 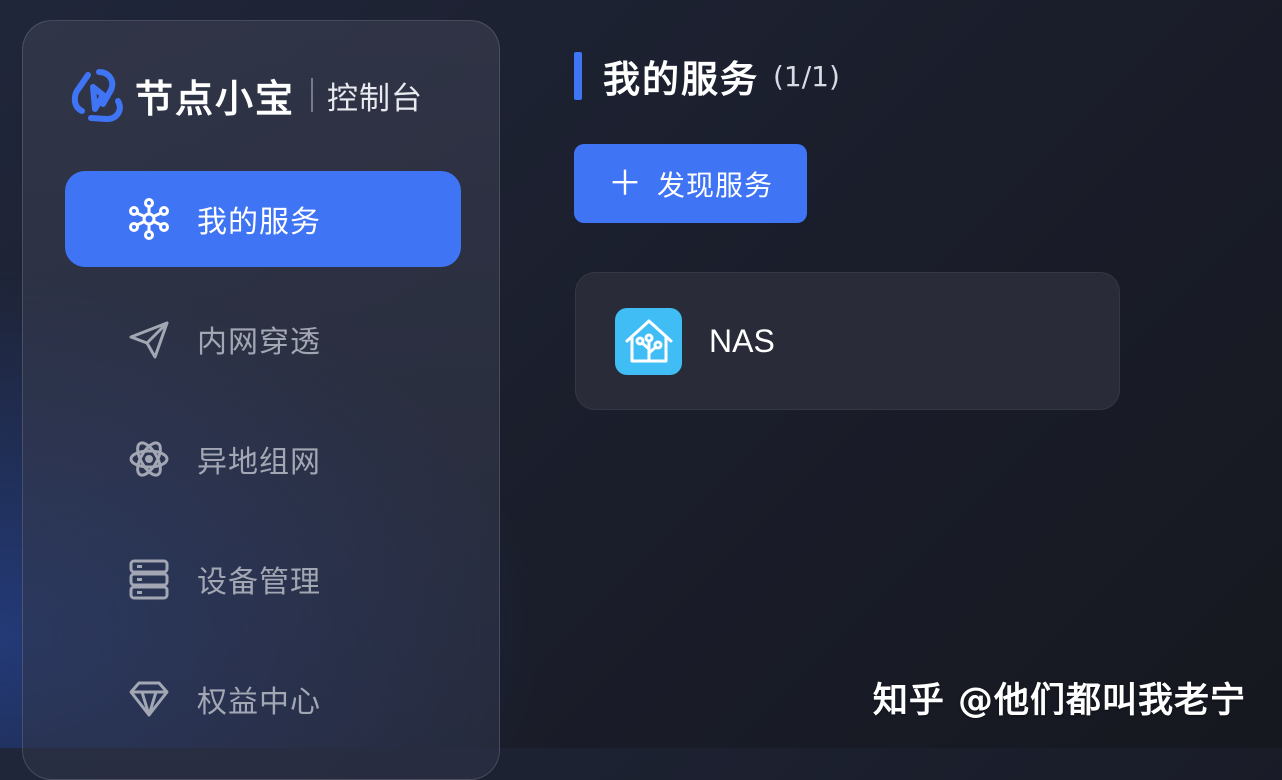 What do you see at coordinates (681, 79) in the screenshot?
I see `page-title-text: 我的服务` at bounding box center [681, 79].